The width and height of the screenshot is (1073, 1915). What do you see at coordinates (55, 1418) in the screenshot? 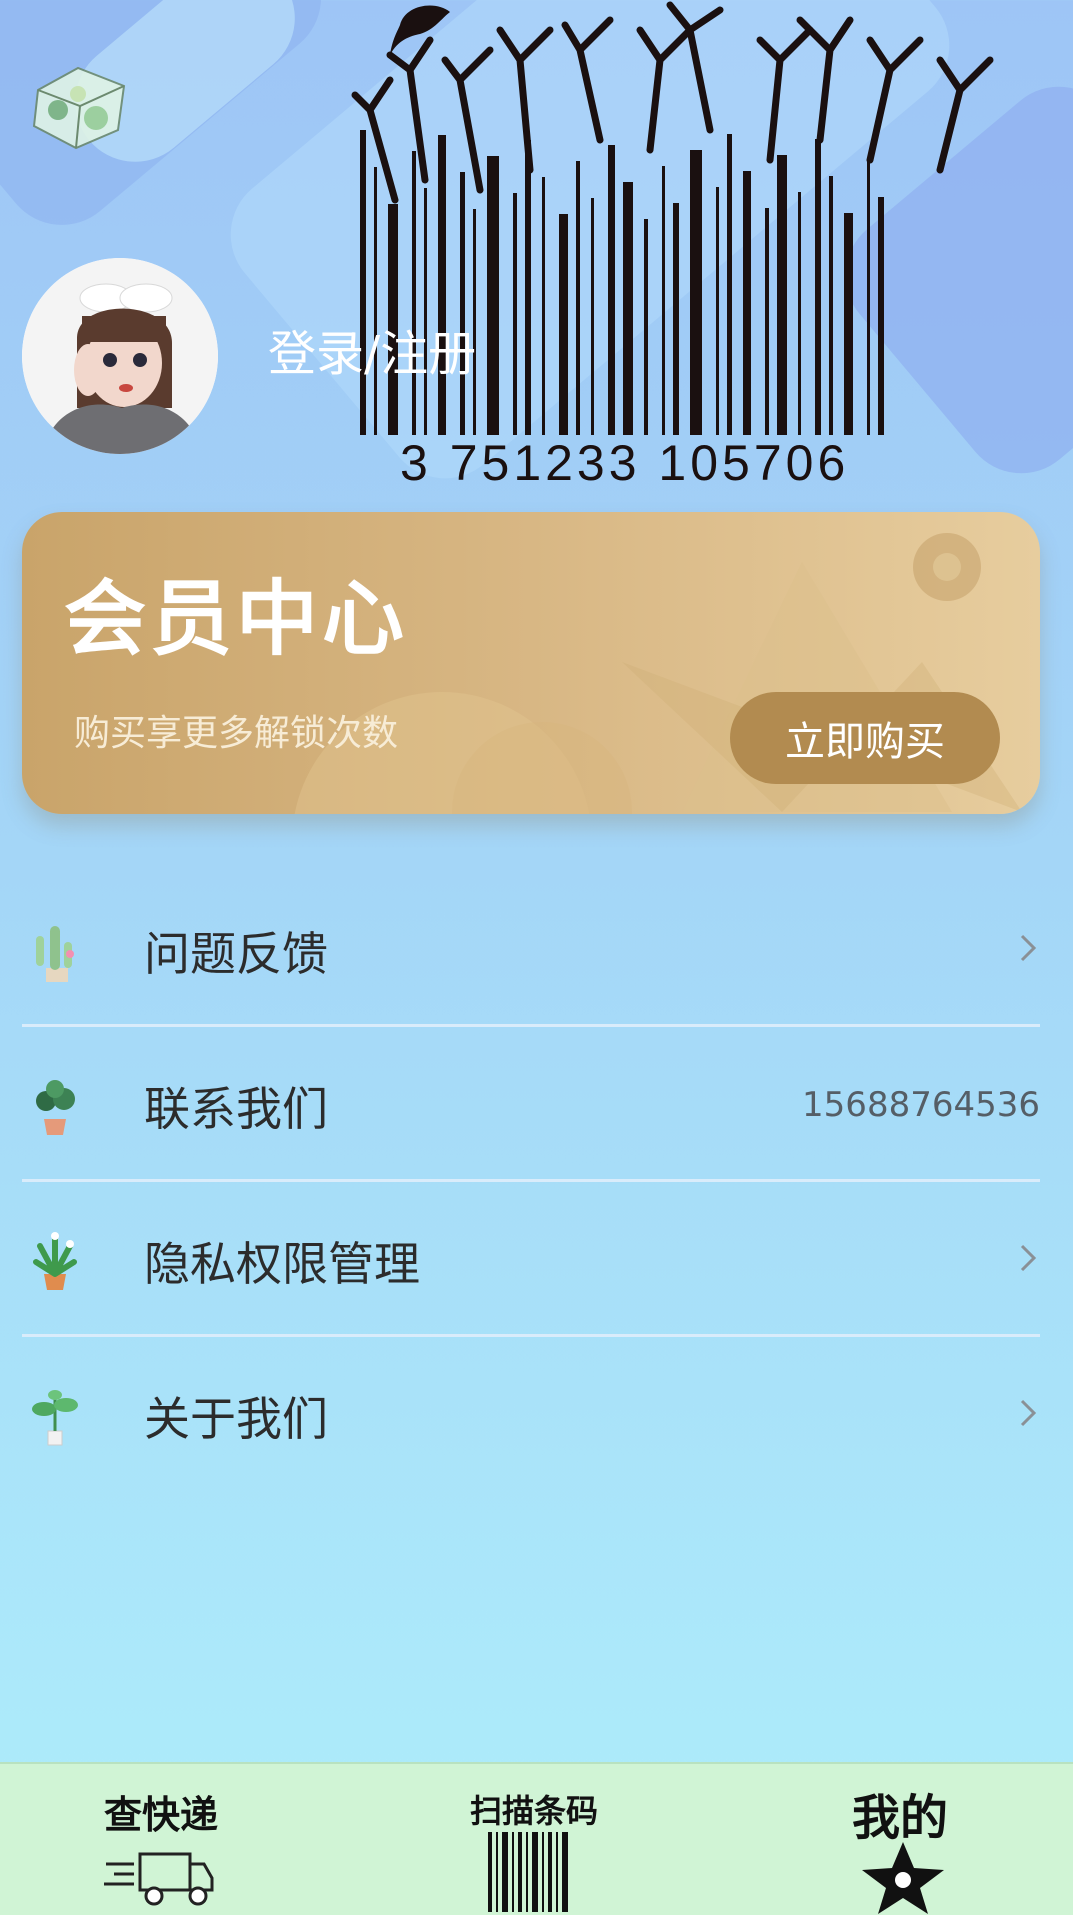
I see `sprout-plant-icon` at bounding box center [55, 1418].